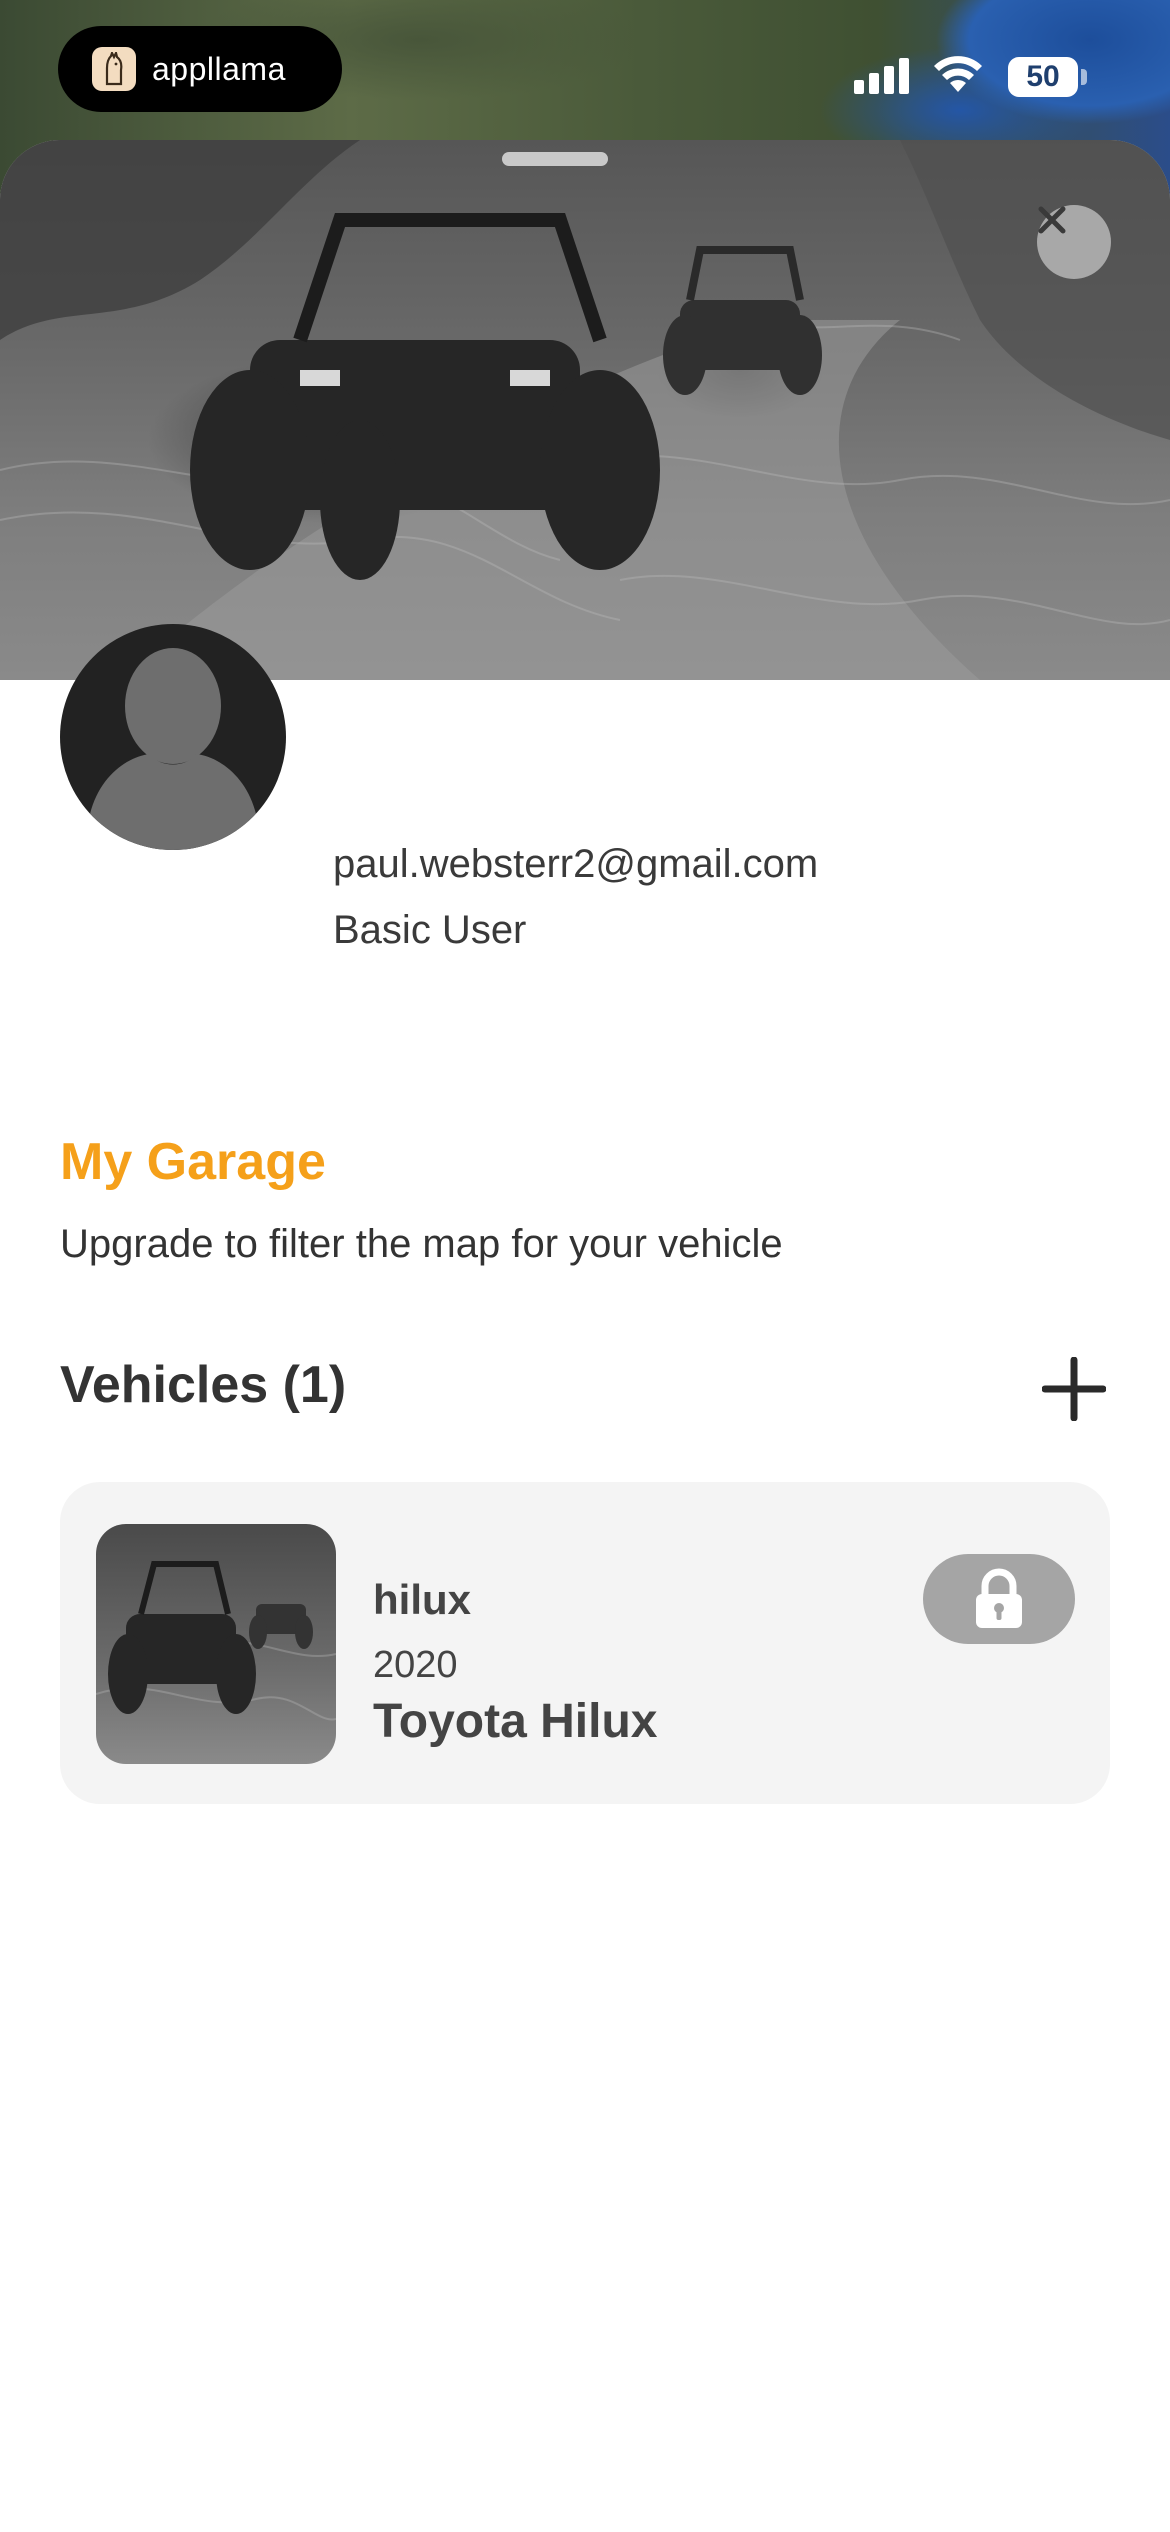 Image resolution: width=1170 pixels, height=2532 pixels. I want to click on lock-icon, so click(999, 1598).